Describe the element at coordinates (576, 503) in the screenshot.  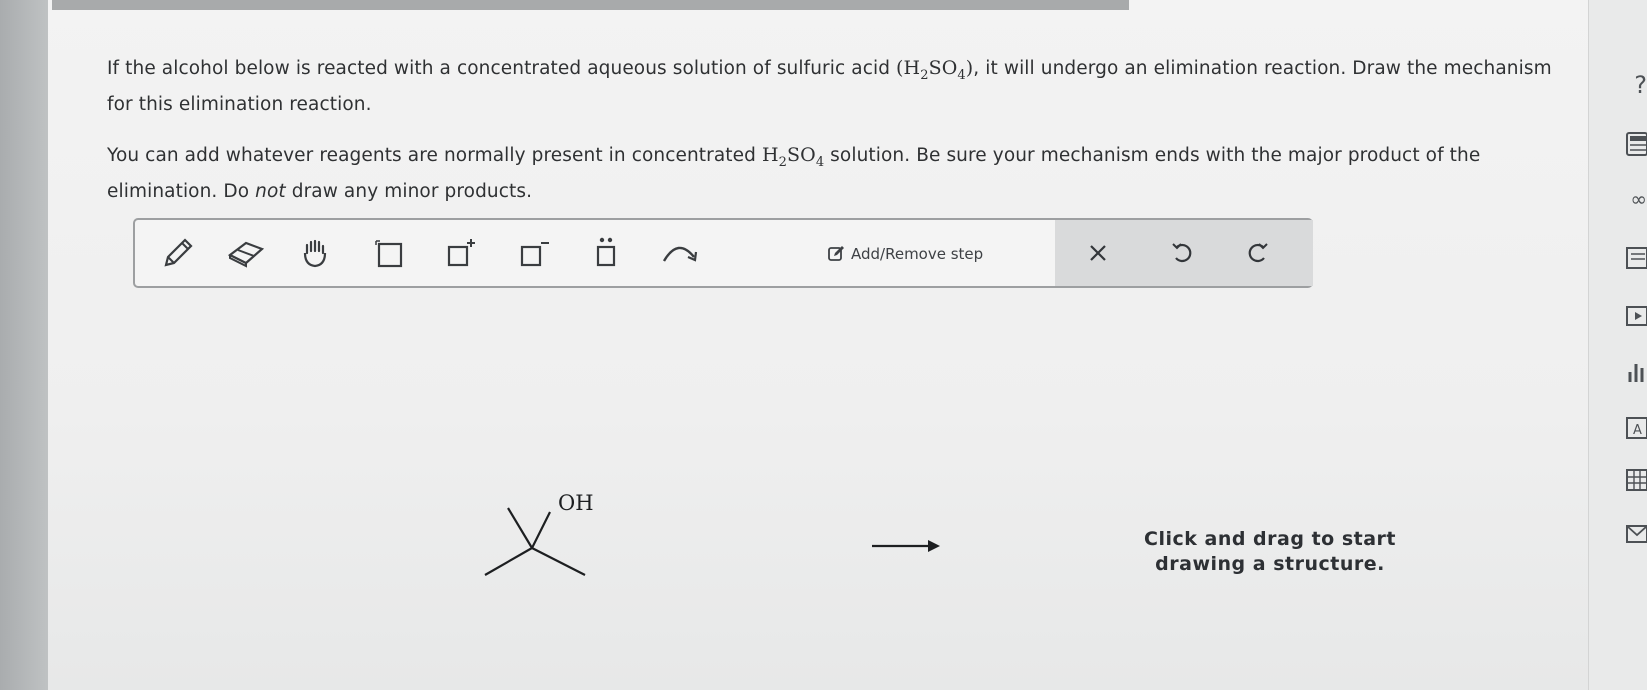
I see `oh-label: OH` at that location.